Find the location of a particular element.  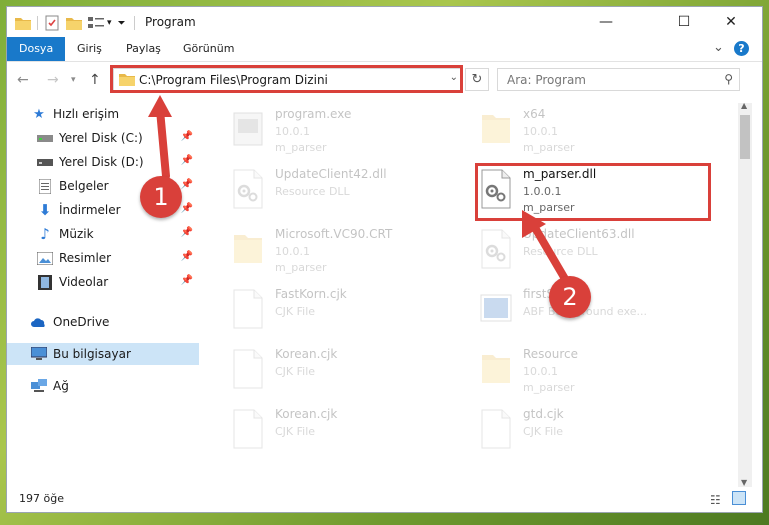

arrow-1-line is located at coordinates (163, 143).